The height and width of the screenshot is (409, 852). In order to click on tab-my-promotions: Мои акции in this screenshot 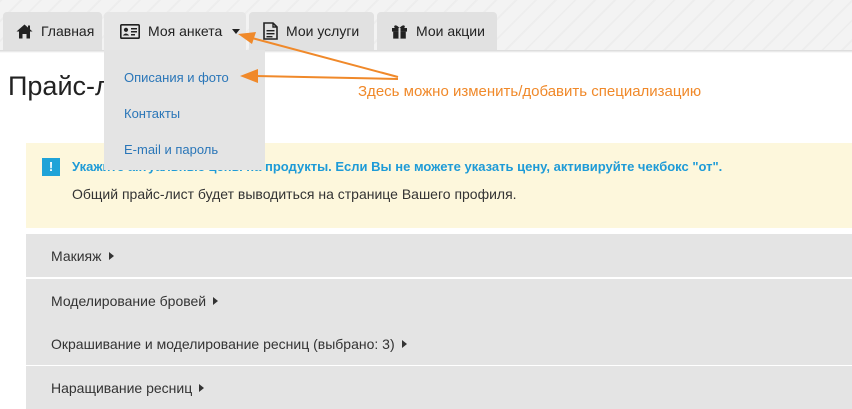, I will do `click(437, 31)`.